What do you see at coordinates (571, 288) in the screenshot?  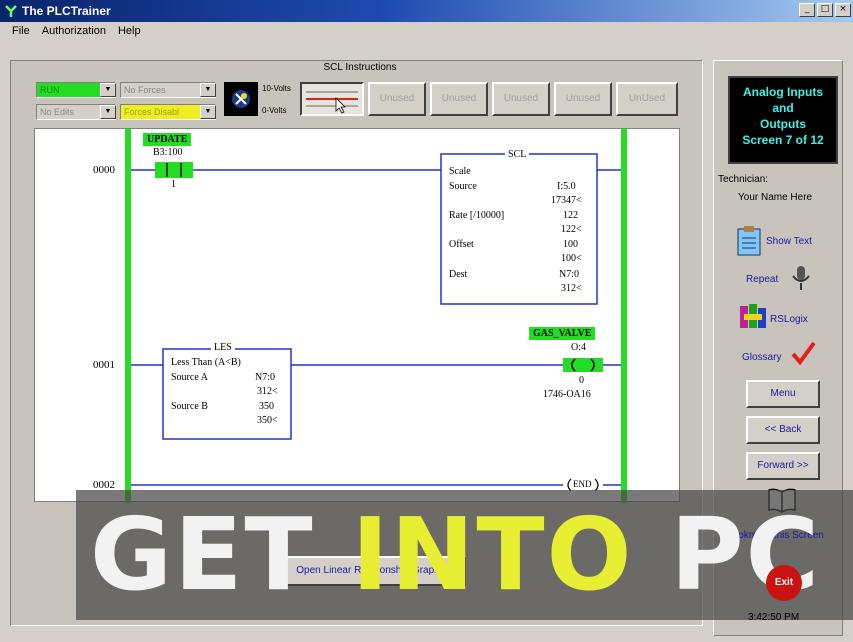 I see `scl-line-live-value: 312<` at bounding box center [571, 288].